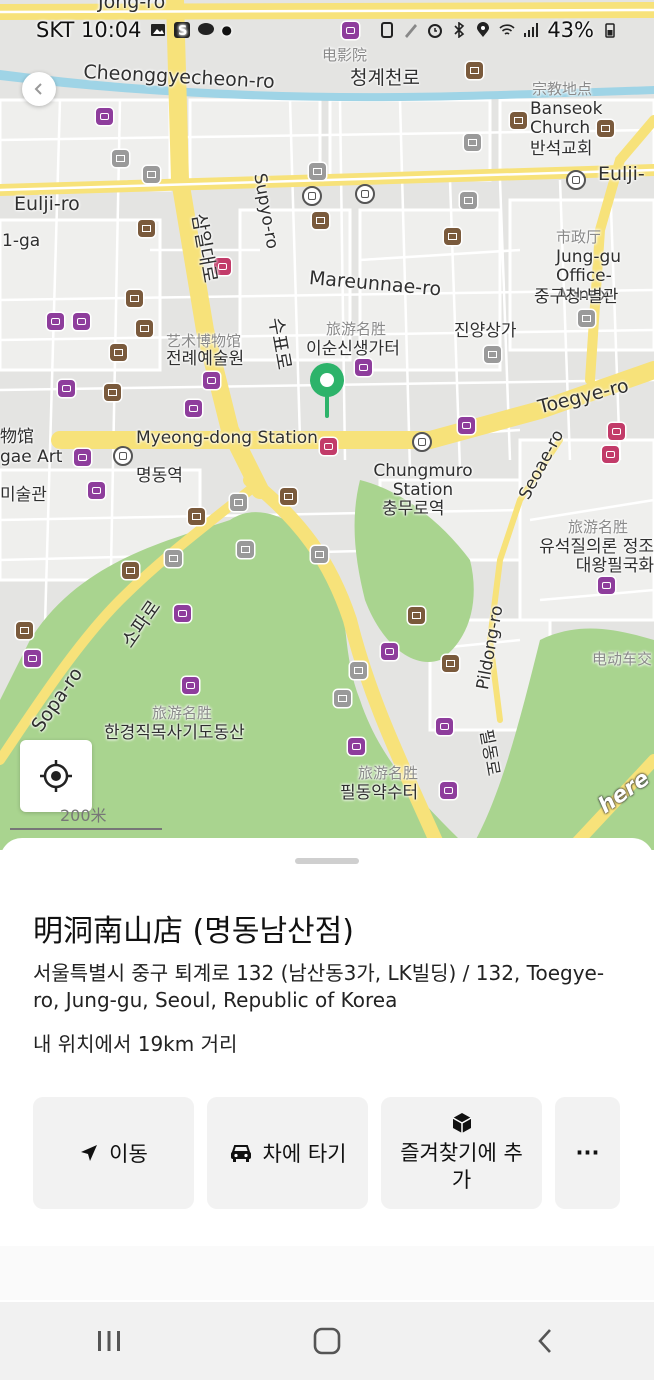 The width and height of the screenshot is (654, 1380). What do you see at coordinates (287, 1153) in the screenshot?
I see `ride-button: 차에 타기` at bounding box center [287, 1153].